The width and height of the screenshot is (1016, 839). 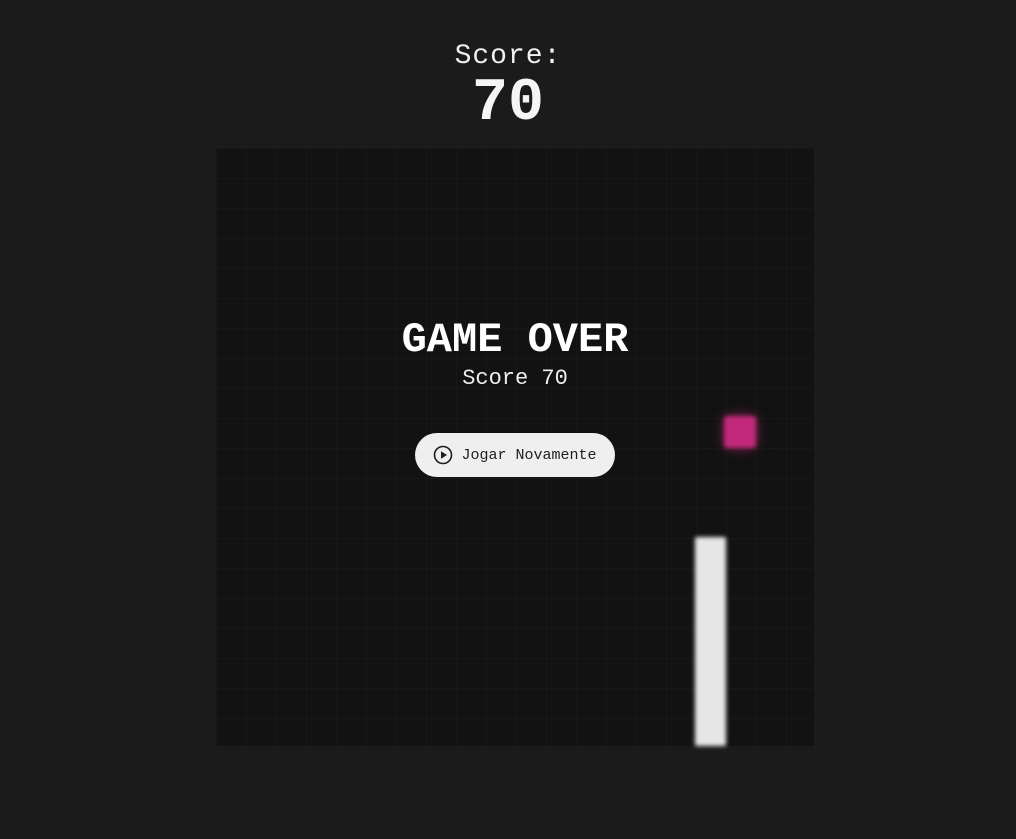 I want to click on score-value: 70, so click(x=507, y=104).